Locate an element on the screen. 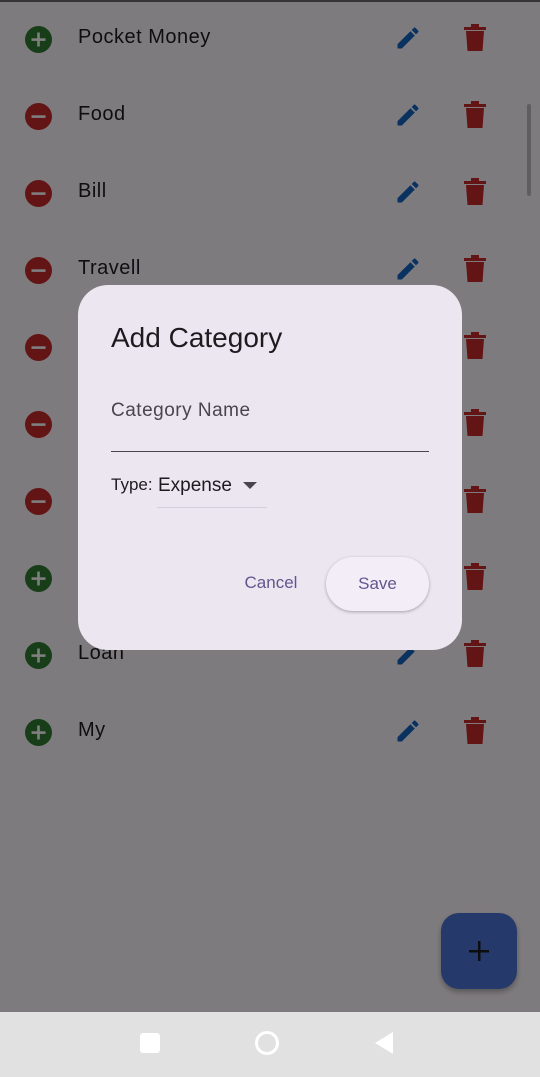  cancel-button: Cancel is located at coordinates (271, 583).